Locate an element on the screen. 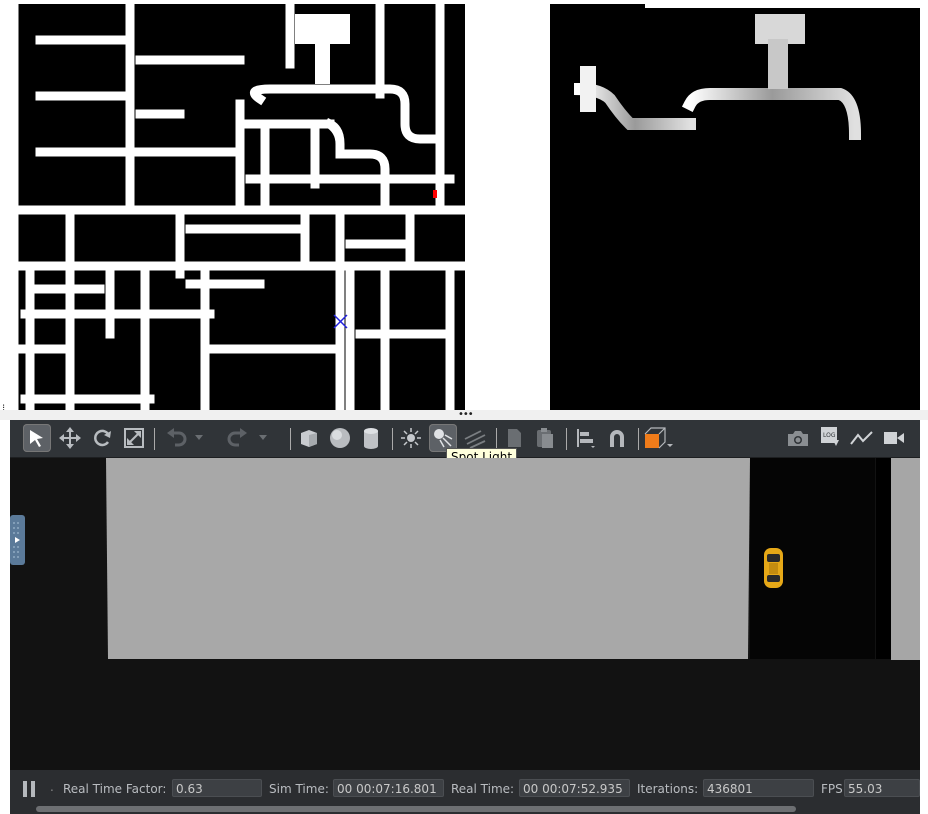 The width and height of the screenshot is (928, 814). svg-text: LOG is located at coordinates (829, 435).